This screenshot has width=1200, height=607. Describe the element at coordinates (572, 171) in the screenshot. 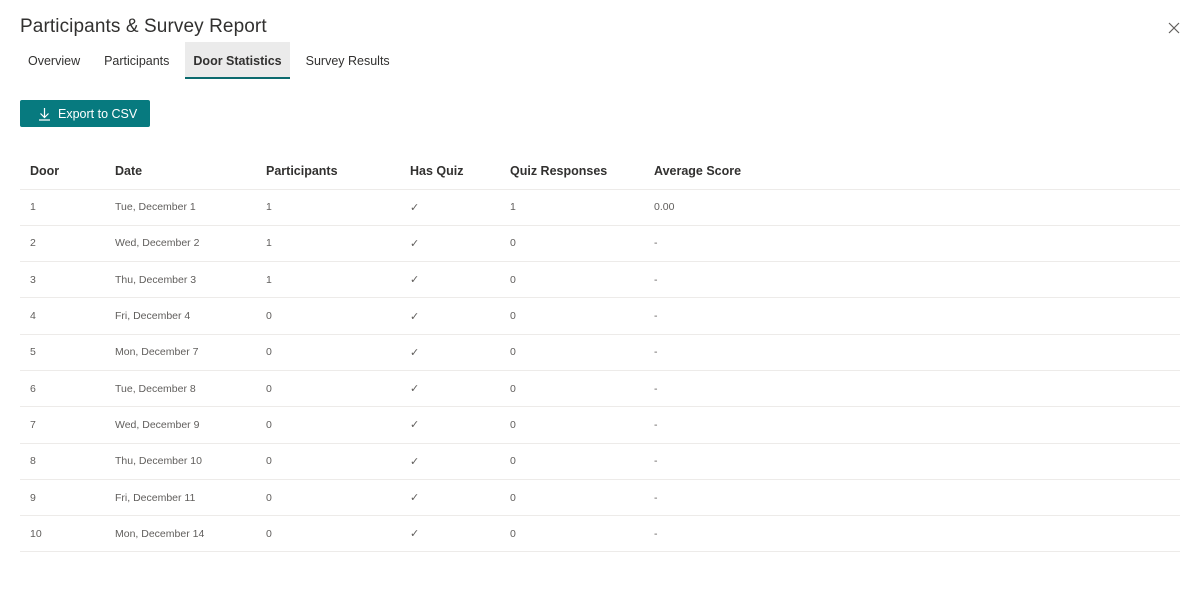

I see `header-quiz-responses: Quiz Responses` at that location.